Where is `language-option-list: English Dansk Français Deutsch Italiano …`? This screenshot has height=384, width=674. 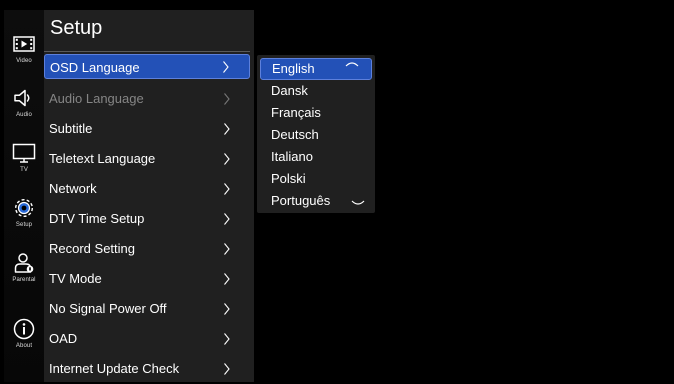
language-option-list: English Dansk Français Deutsch Italiano … is located at coordinates (316, 135).